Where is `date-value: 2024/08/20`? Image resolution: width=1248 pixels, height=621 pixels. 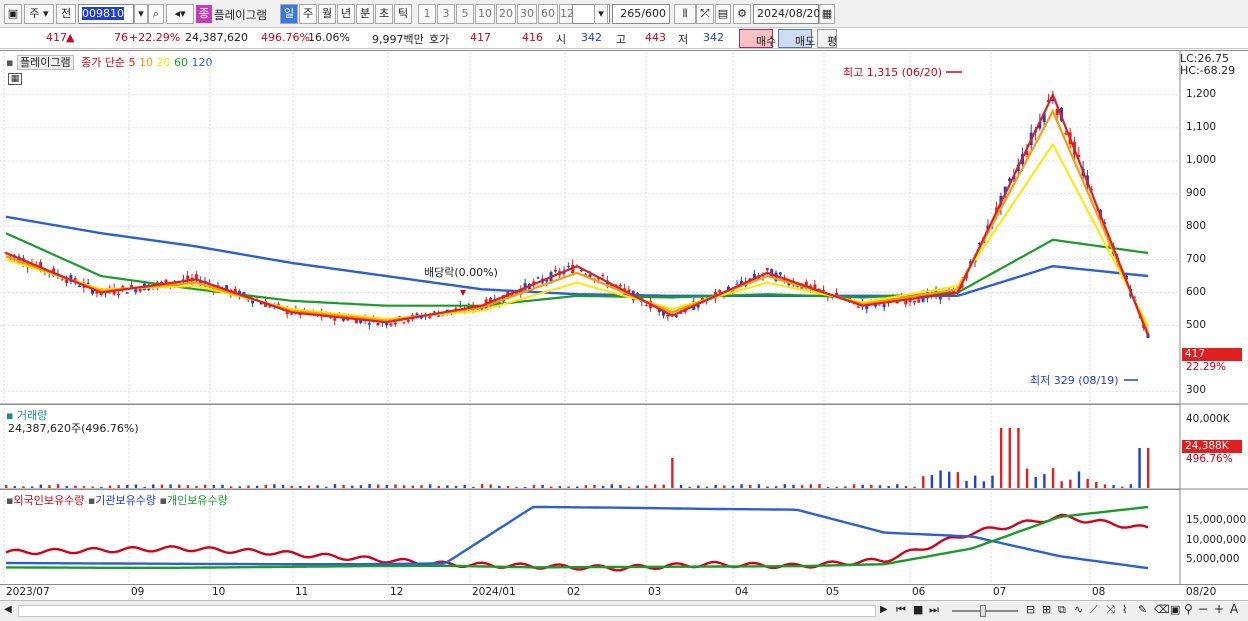 date-value: 2024/08/20 is located at coordinates (789, 13).